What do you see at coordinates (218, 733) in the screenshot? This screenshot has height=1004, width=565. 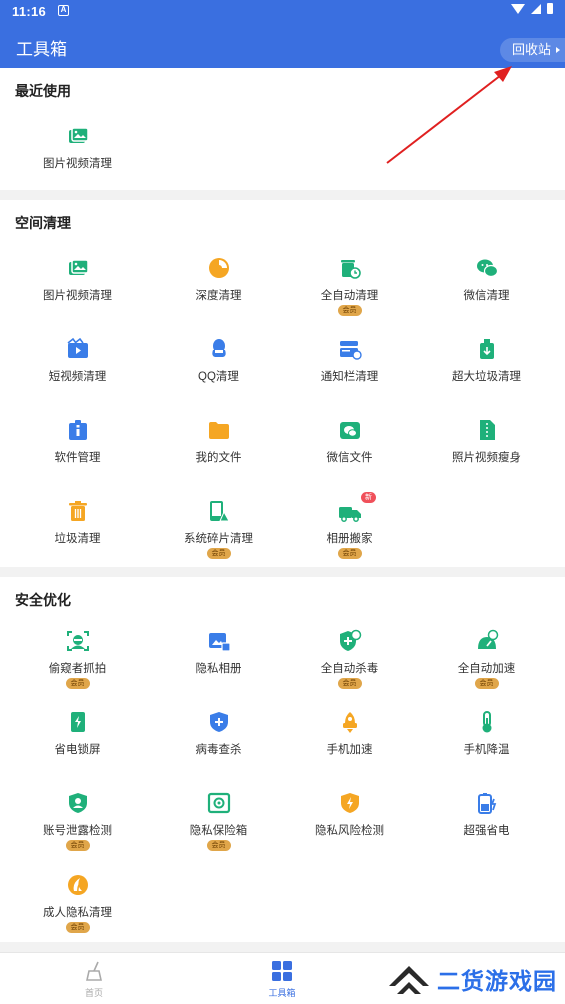 I see `tool-virus-scan: 病毒查杀` at bounding box center [218, 733].